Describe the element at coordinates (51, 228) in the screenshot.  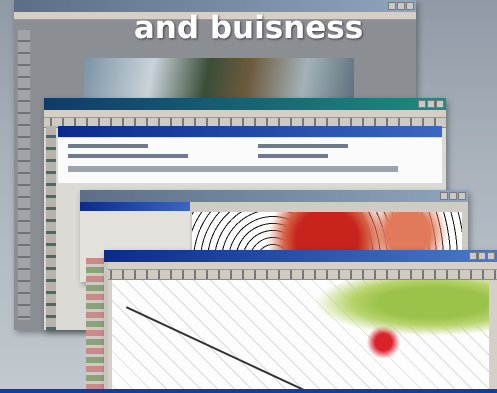
I see `form-window-tree` at that location.